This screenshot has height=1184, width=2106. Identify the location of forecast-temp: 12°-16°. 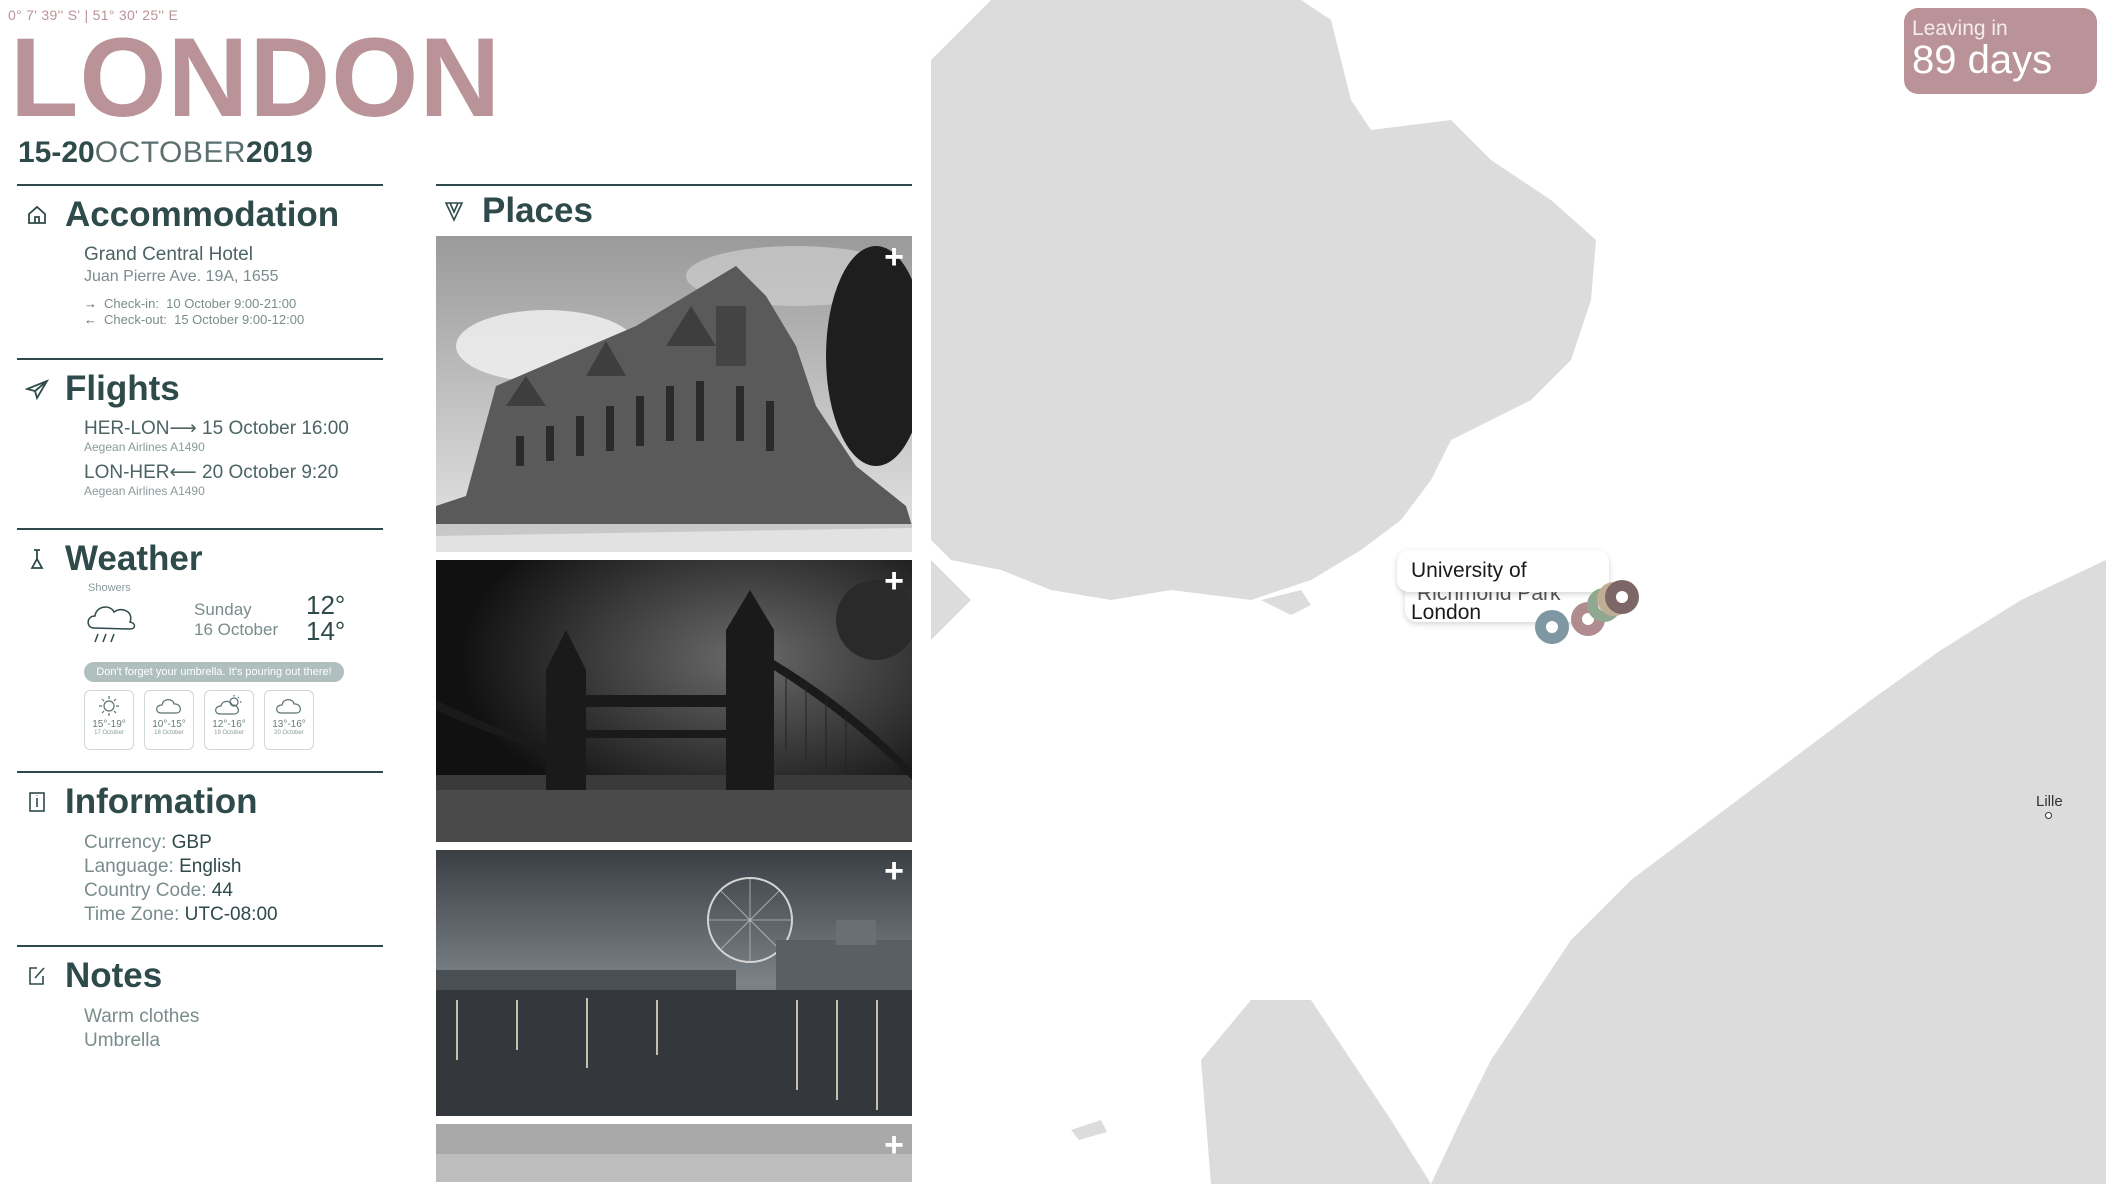
(229, 724).